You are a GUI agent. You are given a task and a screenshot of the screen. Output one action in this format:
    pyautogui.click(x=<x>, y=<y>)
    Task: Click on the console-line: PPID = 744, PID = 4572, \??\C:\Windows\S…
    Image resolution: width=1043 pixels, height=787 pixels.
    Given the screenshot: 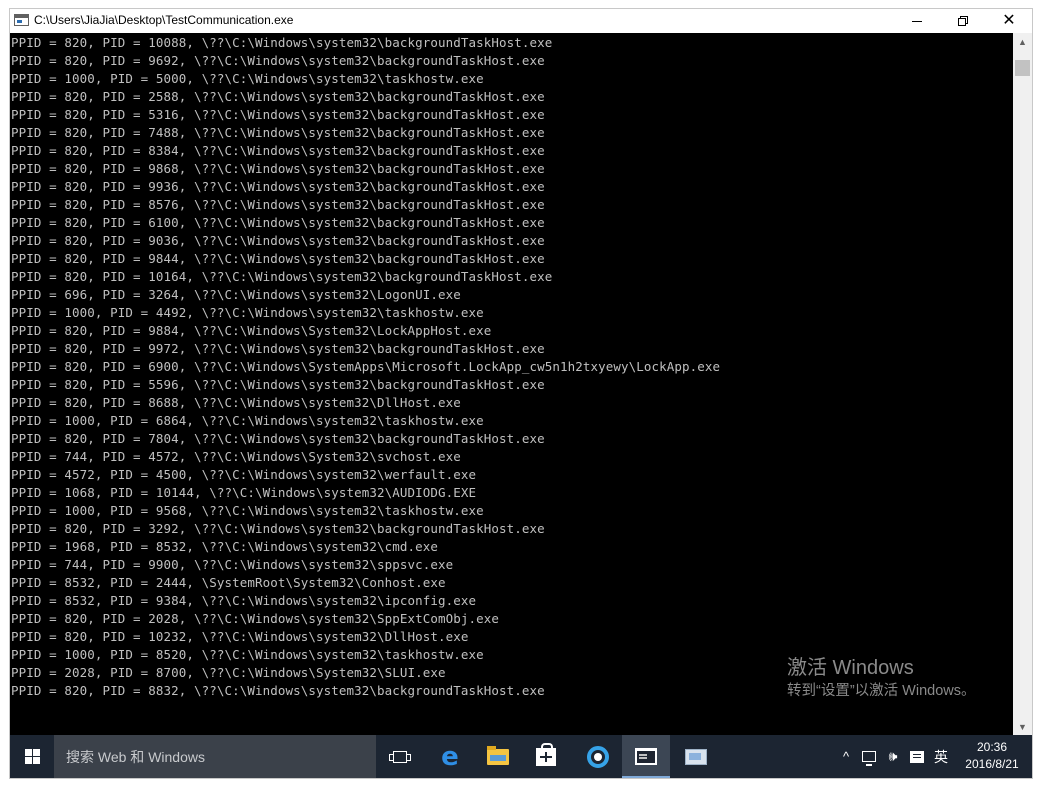 What is the action you would take?
    pyautogui.click(x=236, y=456)
    